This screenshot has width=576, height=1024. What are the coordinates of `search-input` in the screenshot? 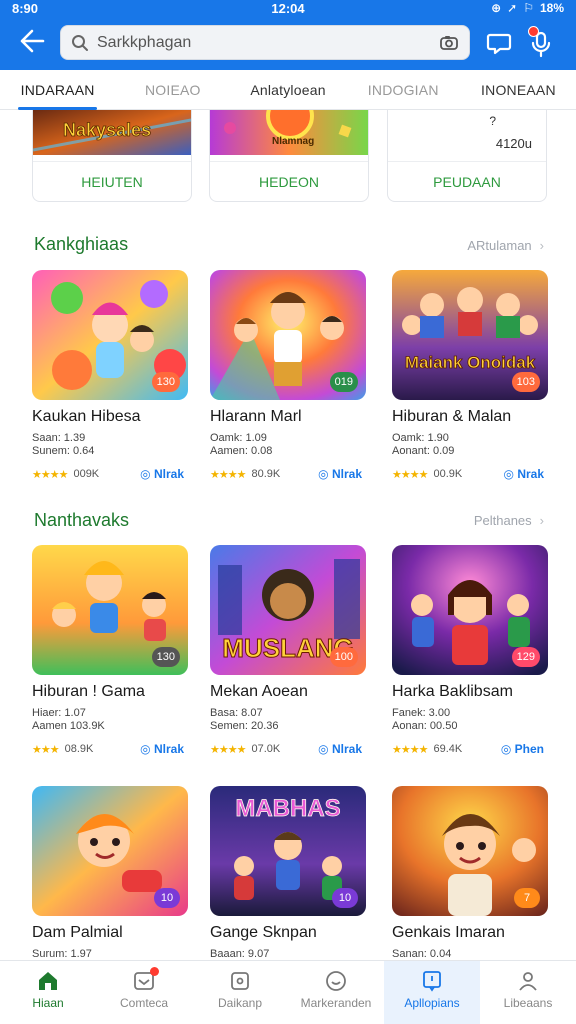 It's located at (277, 43).